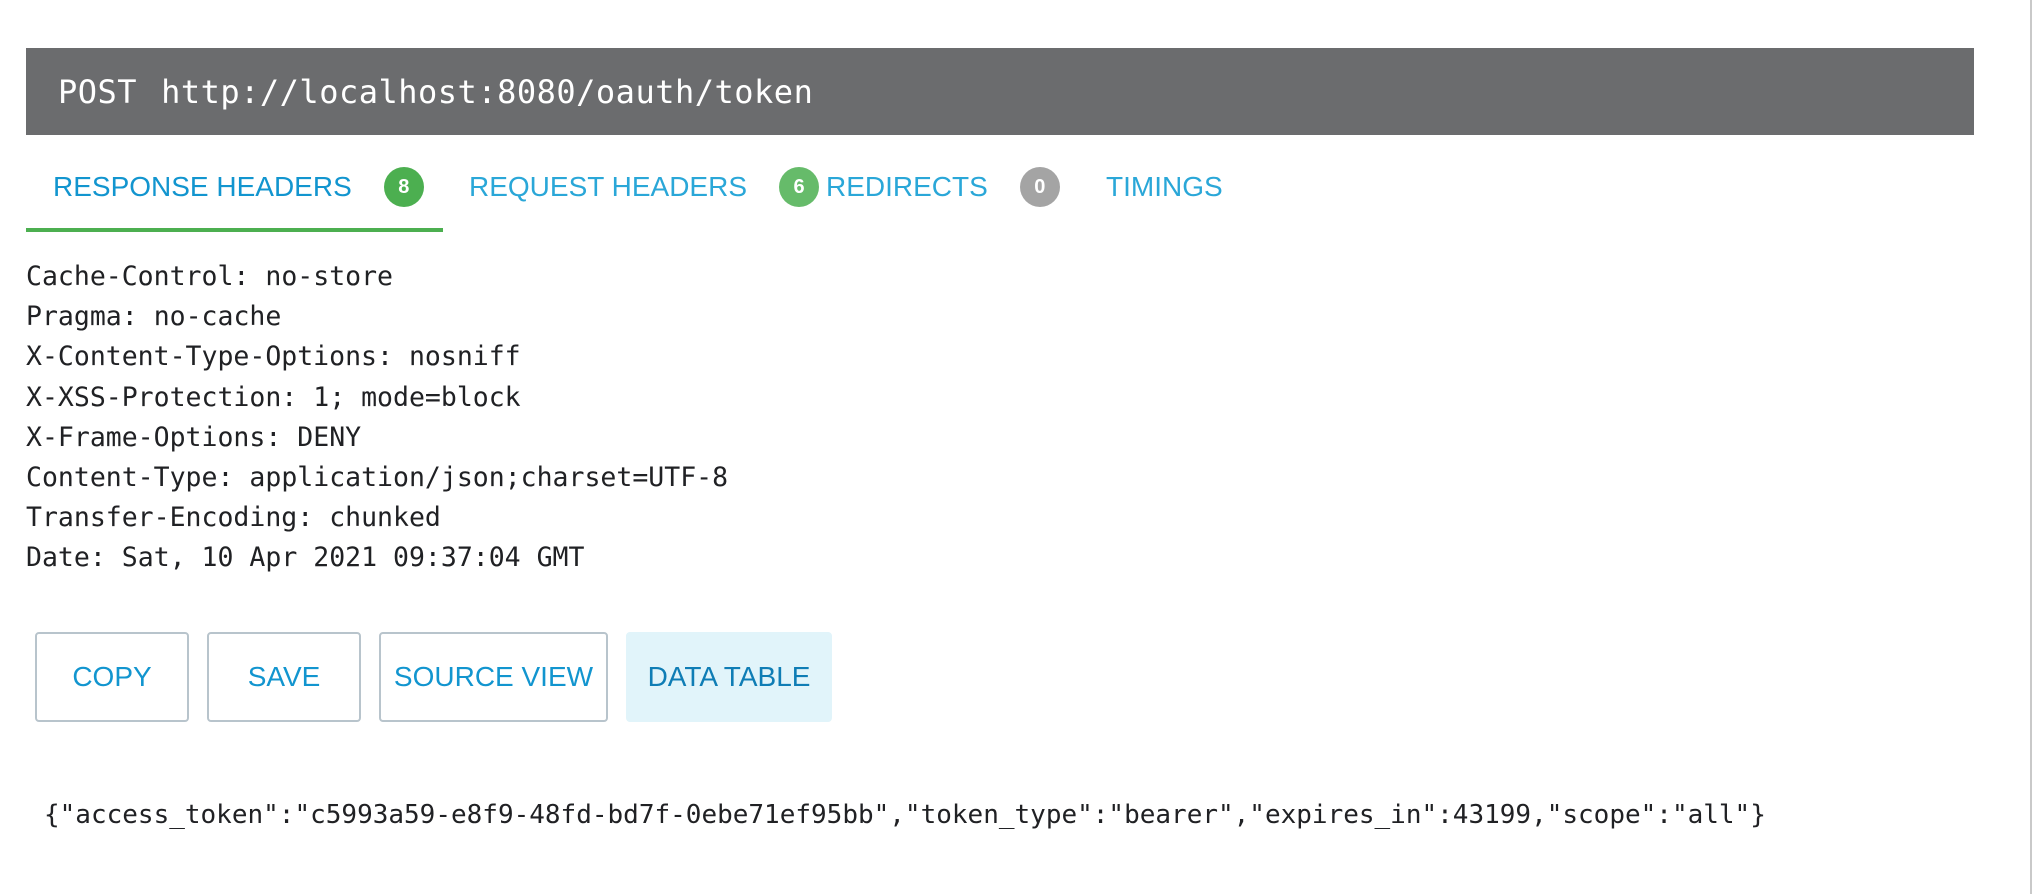  I want to click on header-row: X-Content-Type-Options: nosniff, so click(377, 357).